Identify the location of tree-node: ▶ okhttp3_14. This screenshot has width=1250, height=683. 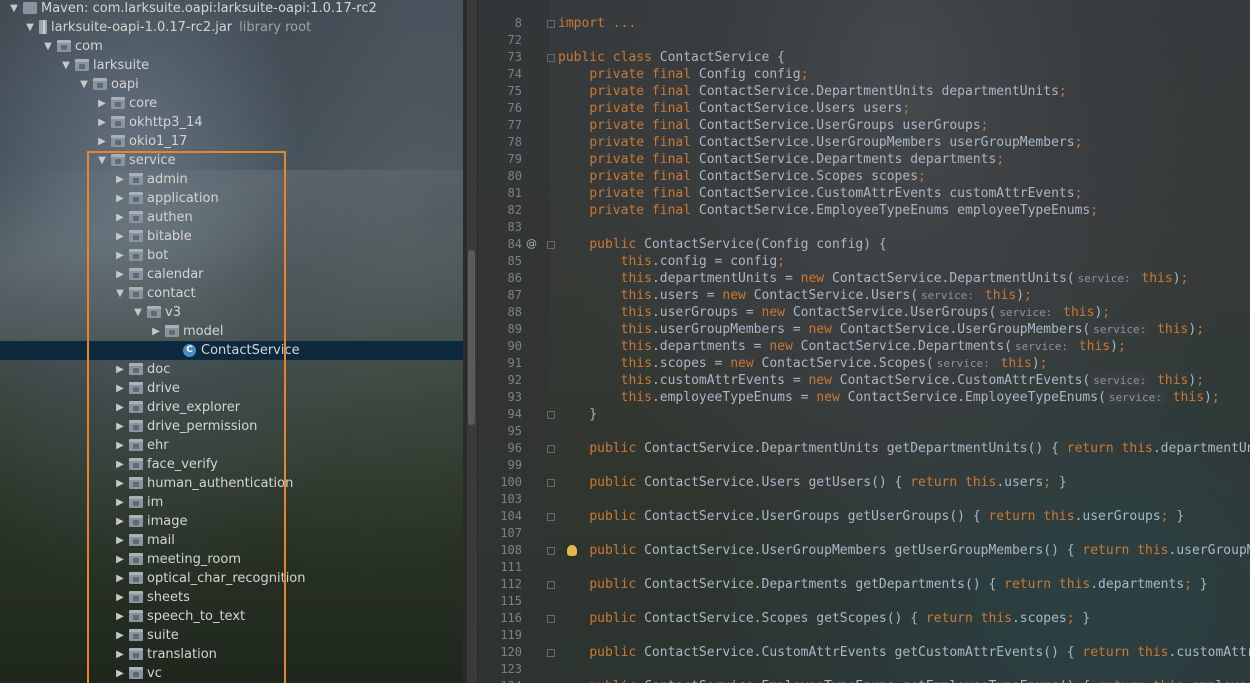
(231, 122).